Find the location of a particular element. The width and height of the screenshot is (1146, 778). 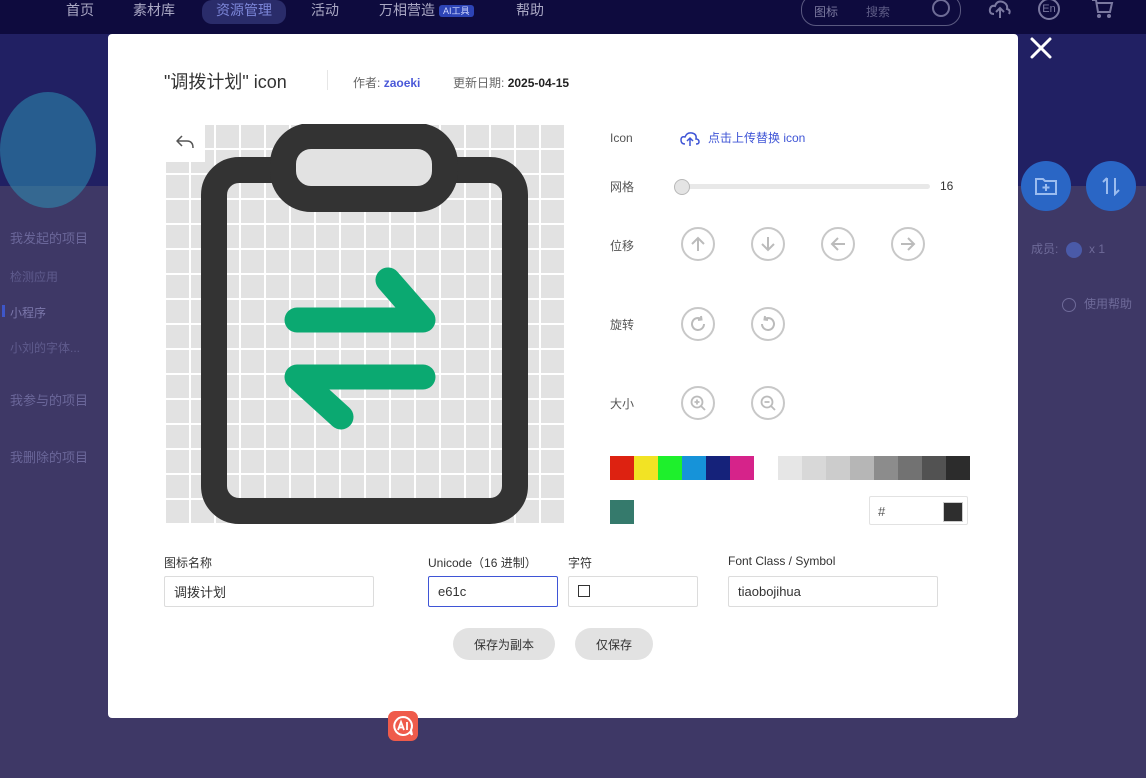

arrow-right-icon is located at coordinates (908, 244).